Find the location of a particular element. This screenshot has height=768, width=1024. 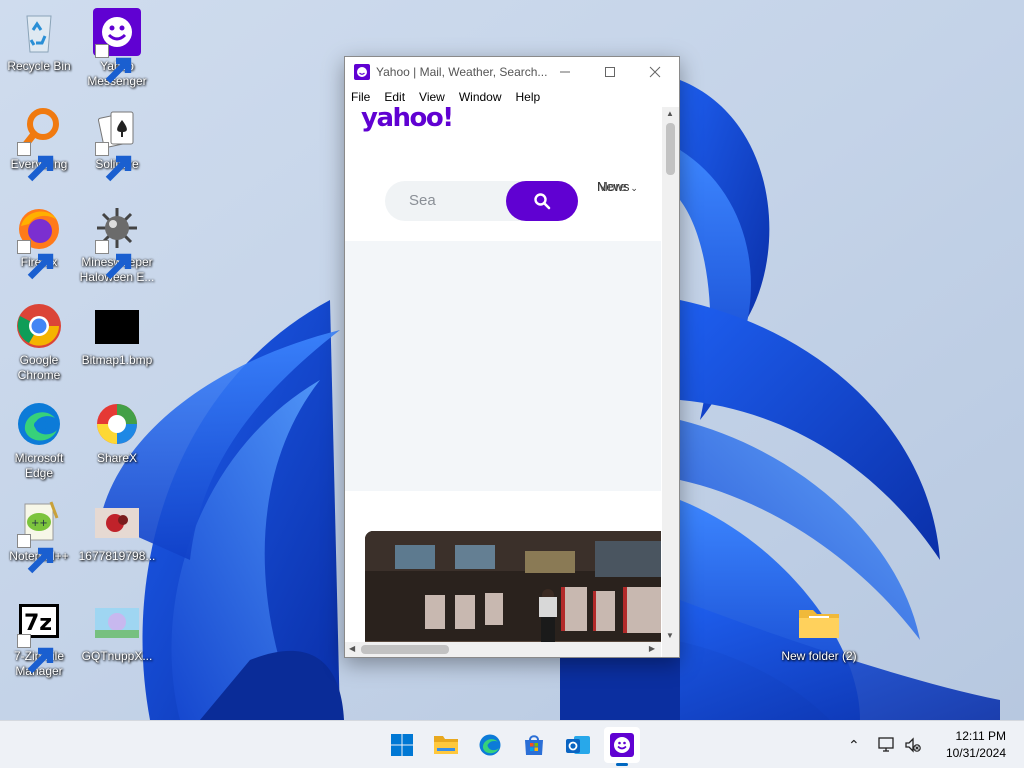

minimize-button is located at coordinates (565, 72).